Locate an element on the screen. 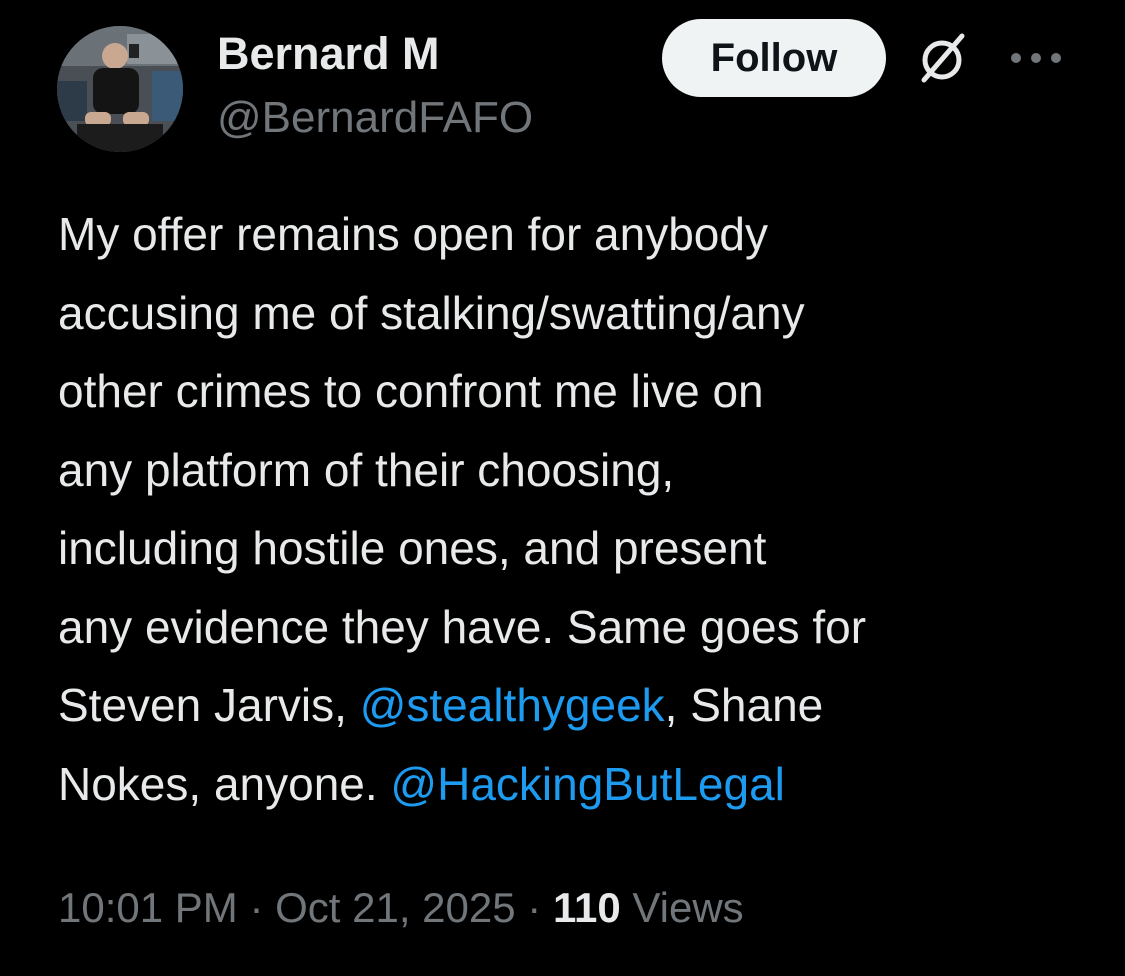  author-handle: @BernardFAFO is located at coordinates (375, 118).